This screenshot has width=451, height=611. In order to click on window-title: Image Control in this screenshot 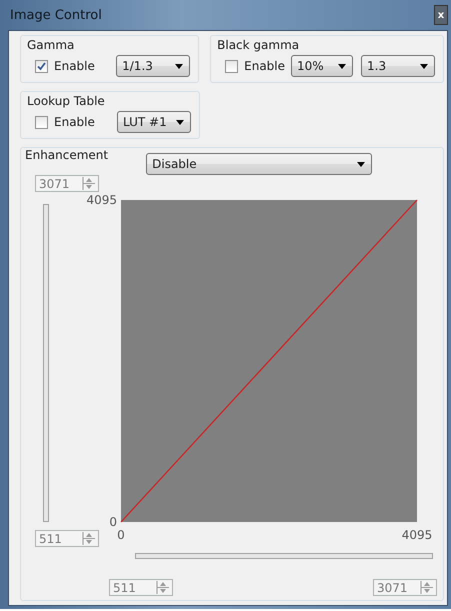, I will do `click(55, 15)`.